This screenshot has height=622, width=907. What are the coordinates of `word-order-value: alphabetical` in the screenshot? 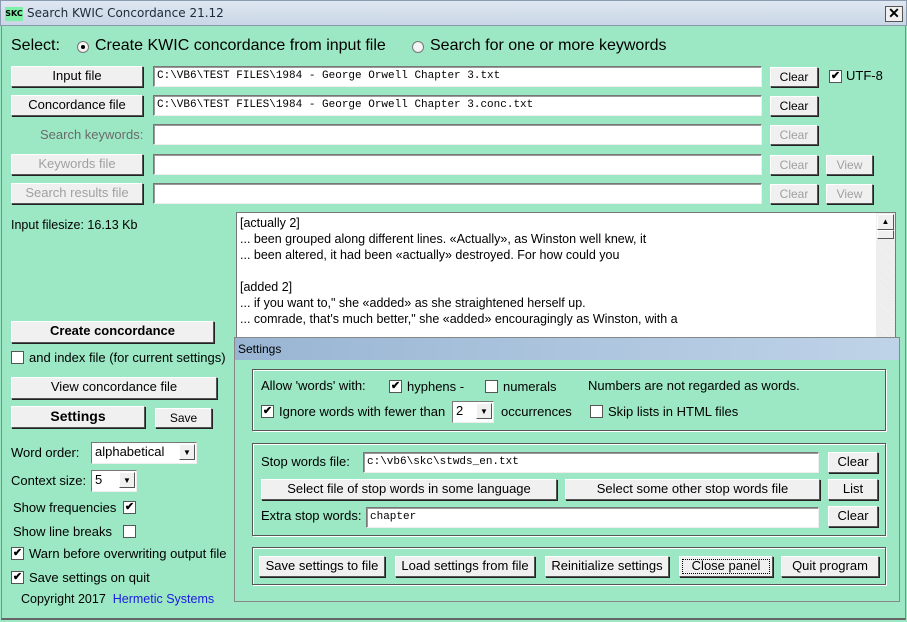 It's located at (130, 451).